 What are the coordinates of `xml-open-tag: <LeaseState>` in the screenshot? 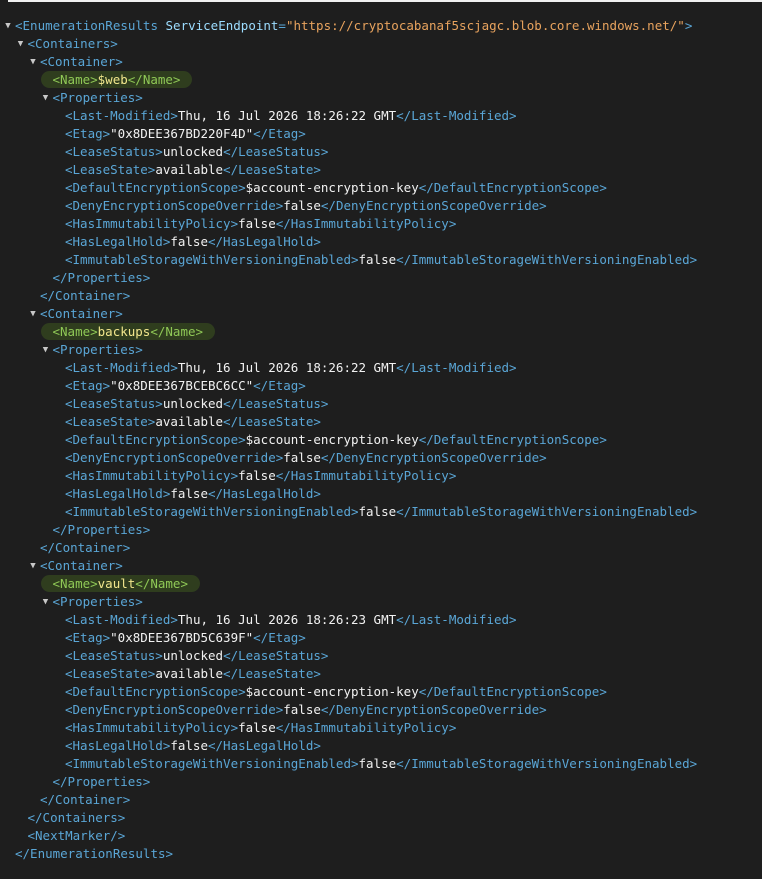 It's located at (110, 169).